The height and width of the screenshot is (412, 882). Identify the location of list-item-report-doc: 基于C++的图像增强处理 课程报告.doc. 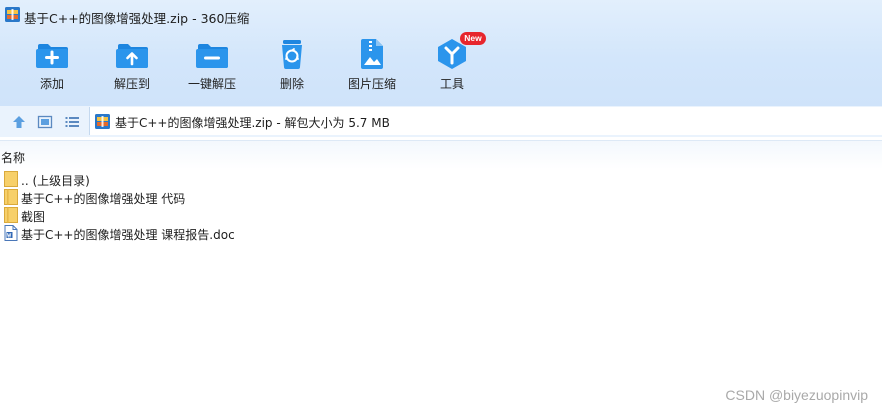
(200, 233).